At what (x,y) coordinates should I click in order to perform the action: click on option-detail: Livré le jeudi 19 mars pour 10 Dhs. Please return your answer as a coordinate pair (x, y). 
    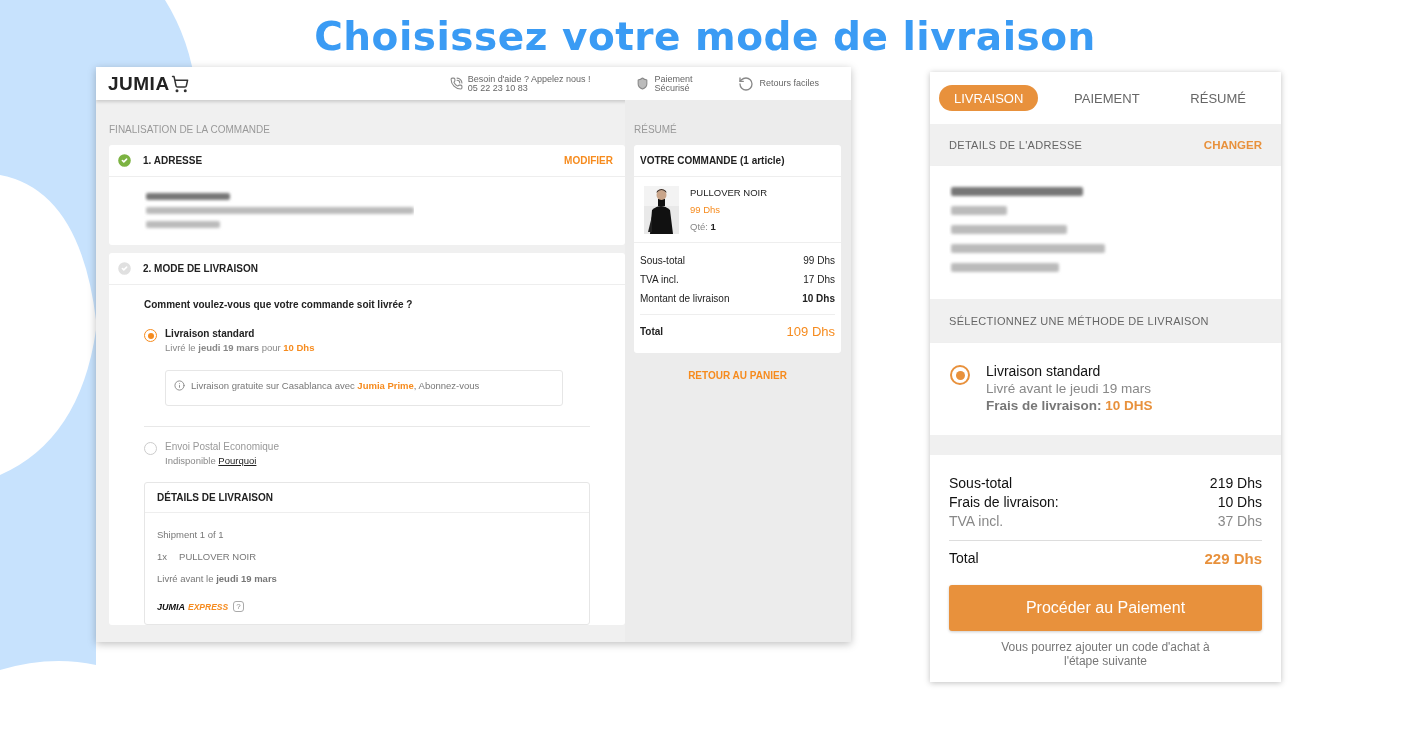
    Looking at the image, I should click on (240, 347).